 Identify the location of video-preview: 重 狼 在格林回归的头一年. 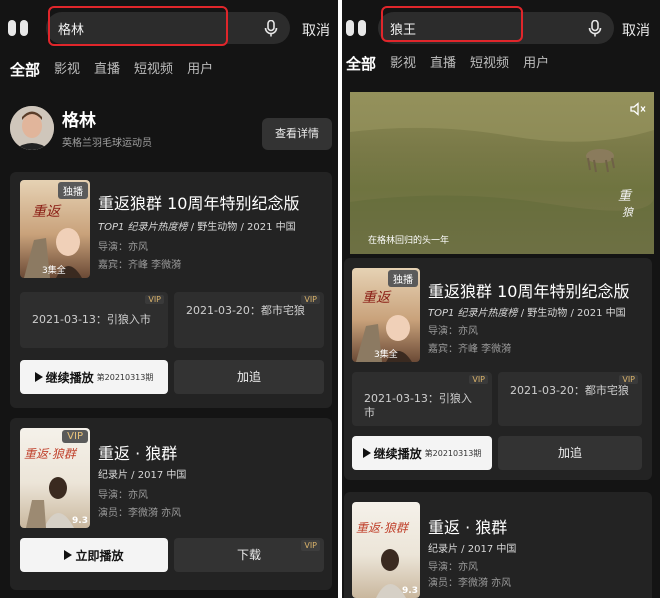
(502, 173).